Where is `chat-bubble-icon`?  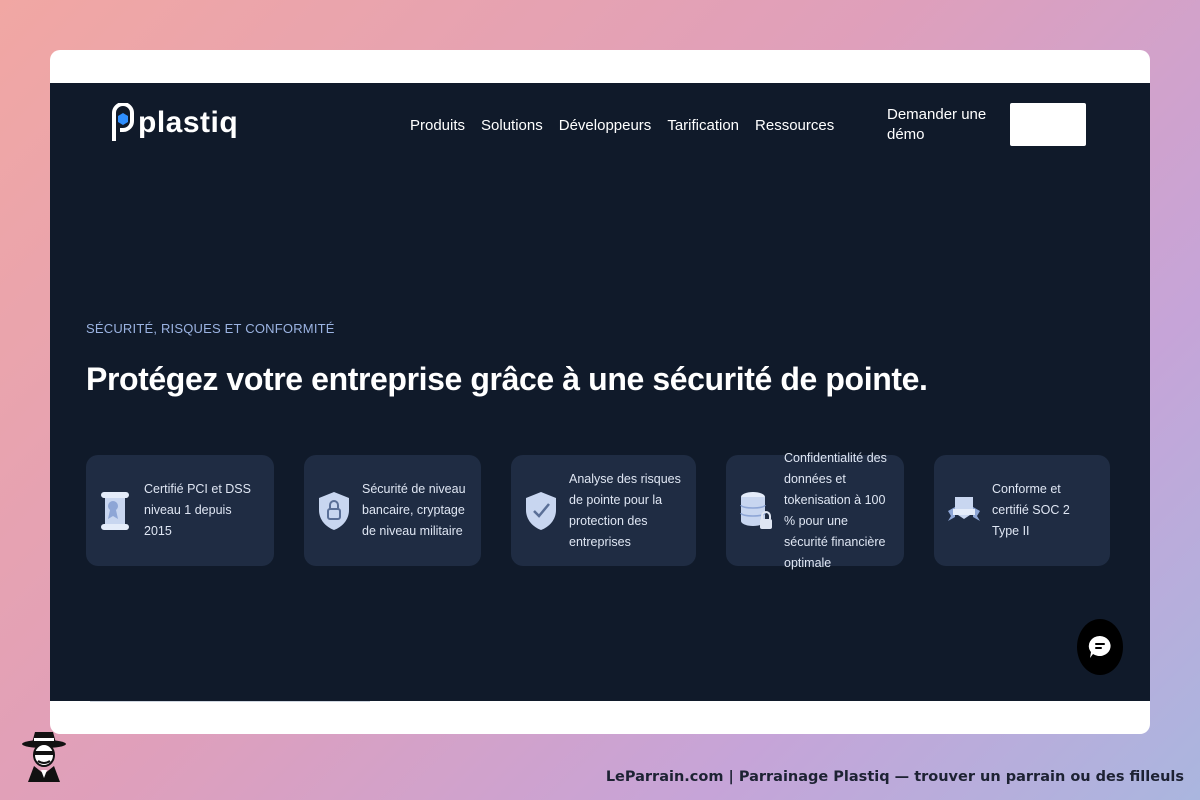
chat-bubble-icon is located at coordinates (1099, 646).